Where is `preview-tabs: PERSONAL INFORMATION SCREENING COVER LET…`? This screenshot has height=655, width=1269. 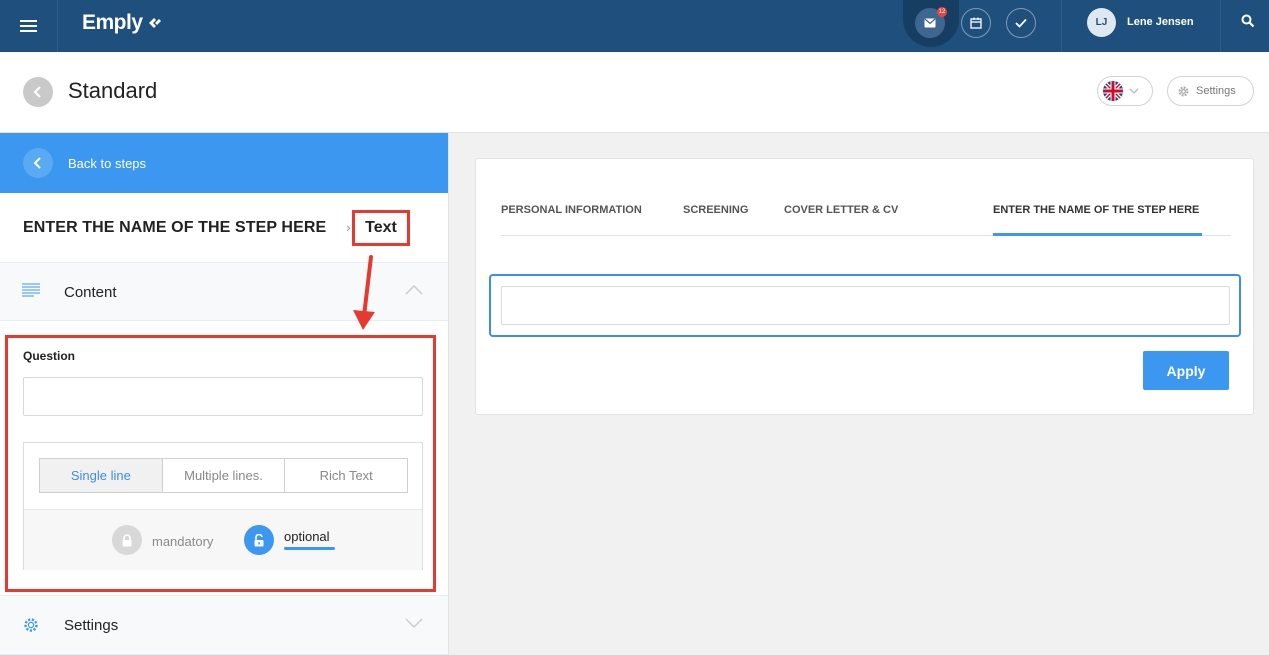
preview-tabs: PERSONAL INFORMATION SCREENING COVER LET… is located at coordinates (866, 197).